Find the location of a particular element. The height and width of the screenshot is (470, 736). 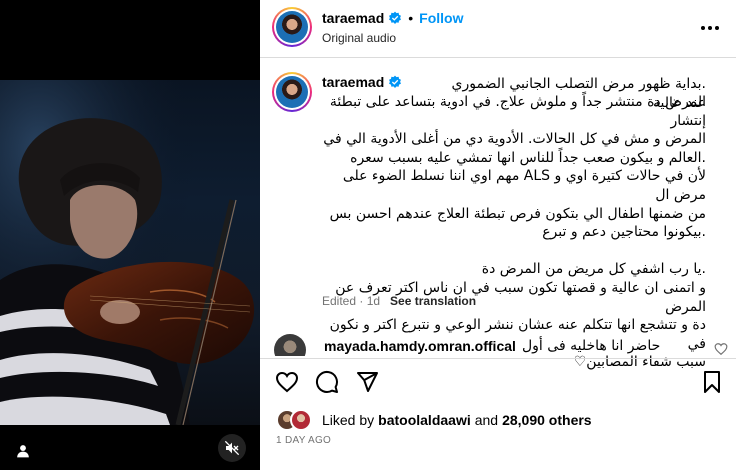

liked-by-user: batoolaldaawi is located at coordinates (424, 420).